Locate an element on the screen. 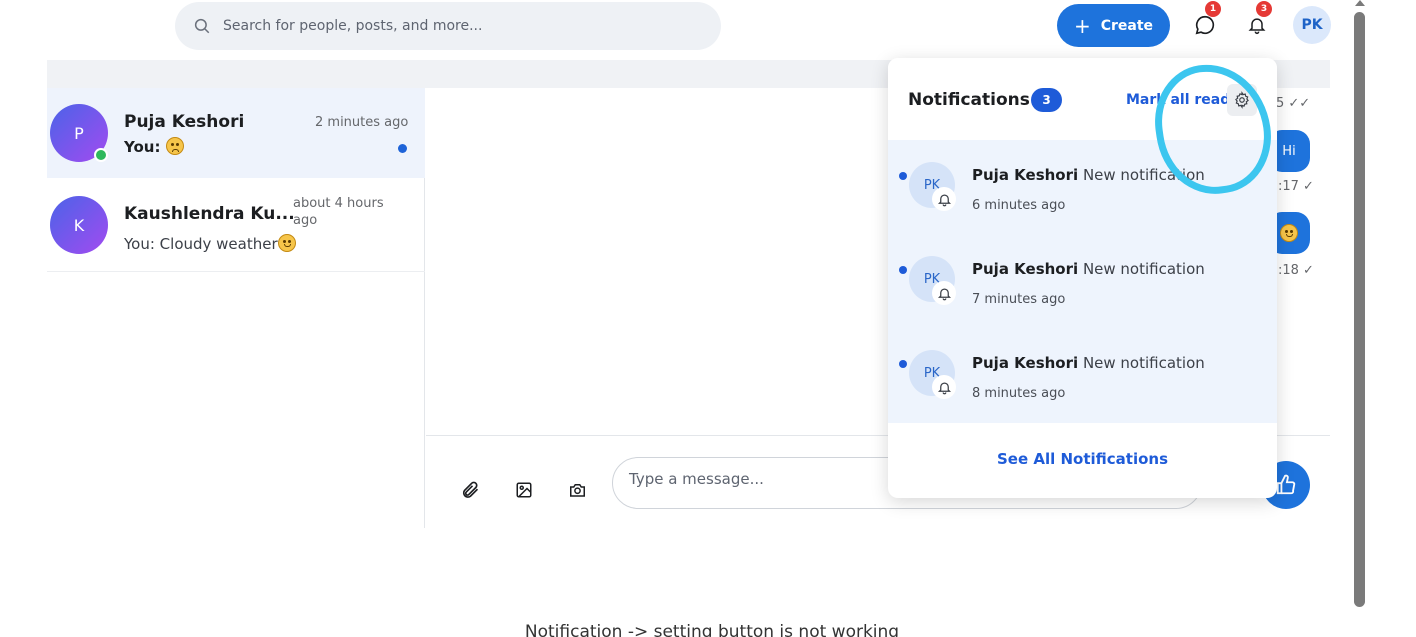 This screenshot has height=637, width=1416. thumbs-up-icon is located at coordinates (1286, 484).